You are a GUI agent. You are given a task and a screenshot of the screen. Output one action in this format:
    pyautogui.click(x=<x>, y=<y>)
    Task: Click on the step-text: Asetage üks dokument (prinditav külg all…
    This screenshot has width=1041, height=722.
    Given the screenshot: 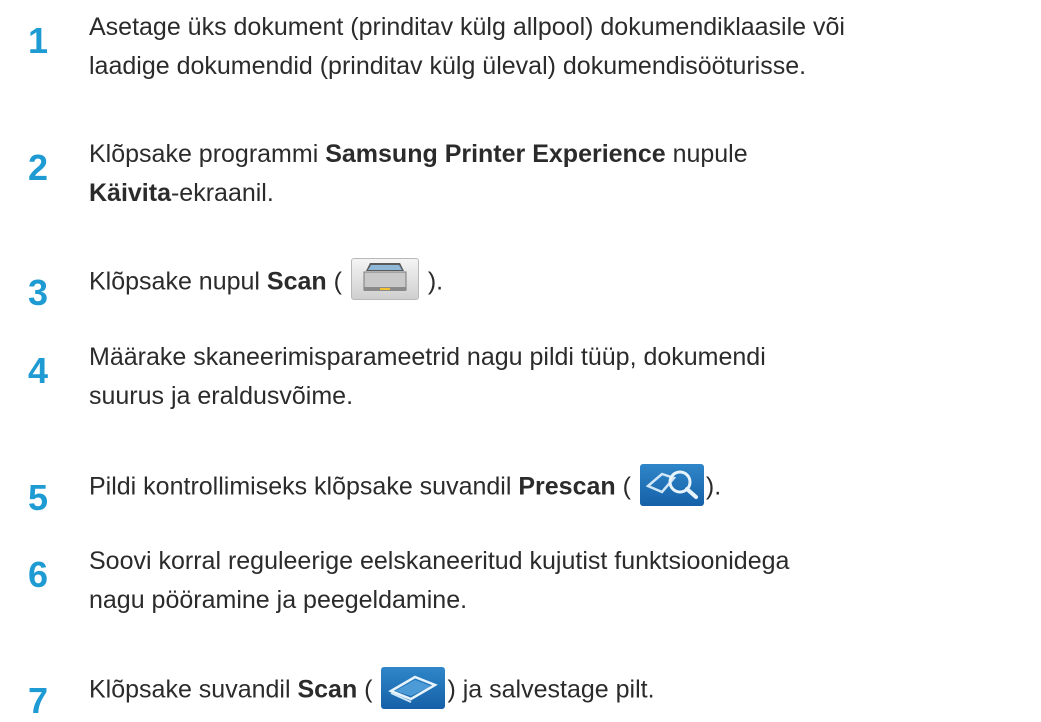 What is the action you would take?
    pyautogui.click(x=559, y=47)
    